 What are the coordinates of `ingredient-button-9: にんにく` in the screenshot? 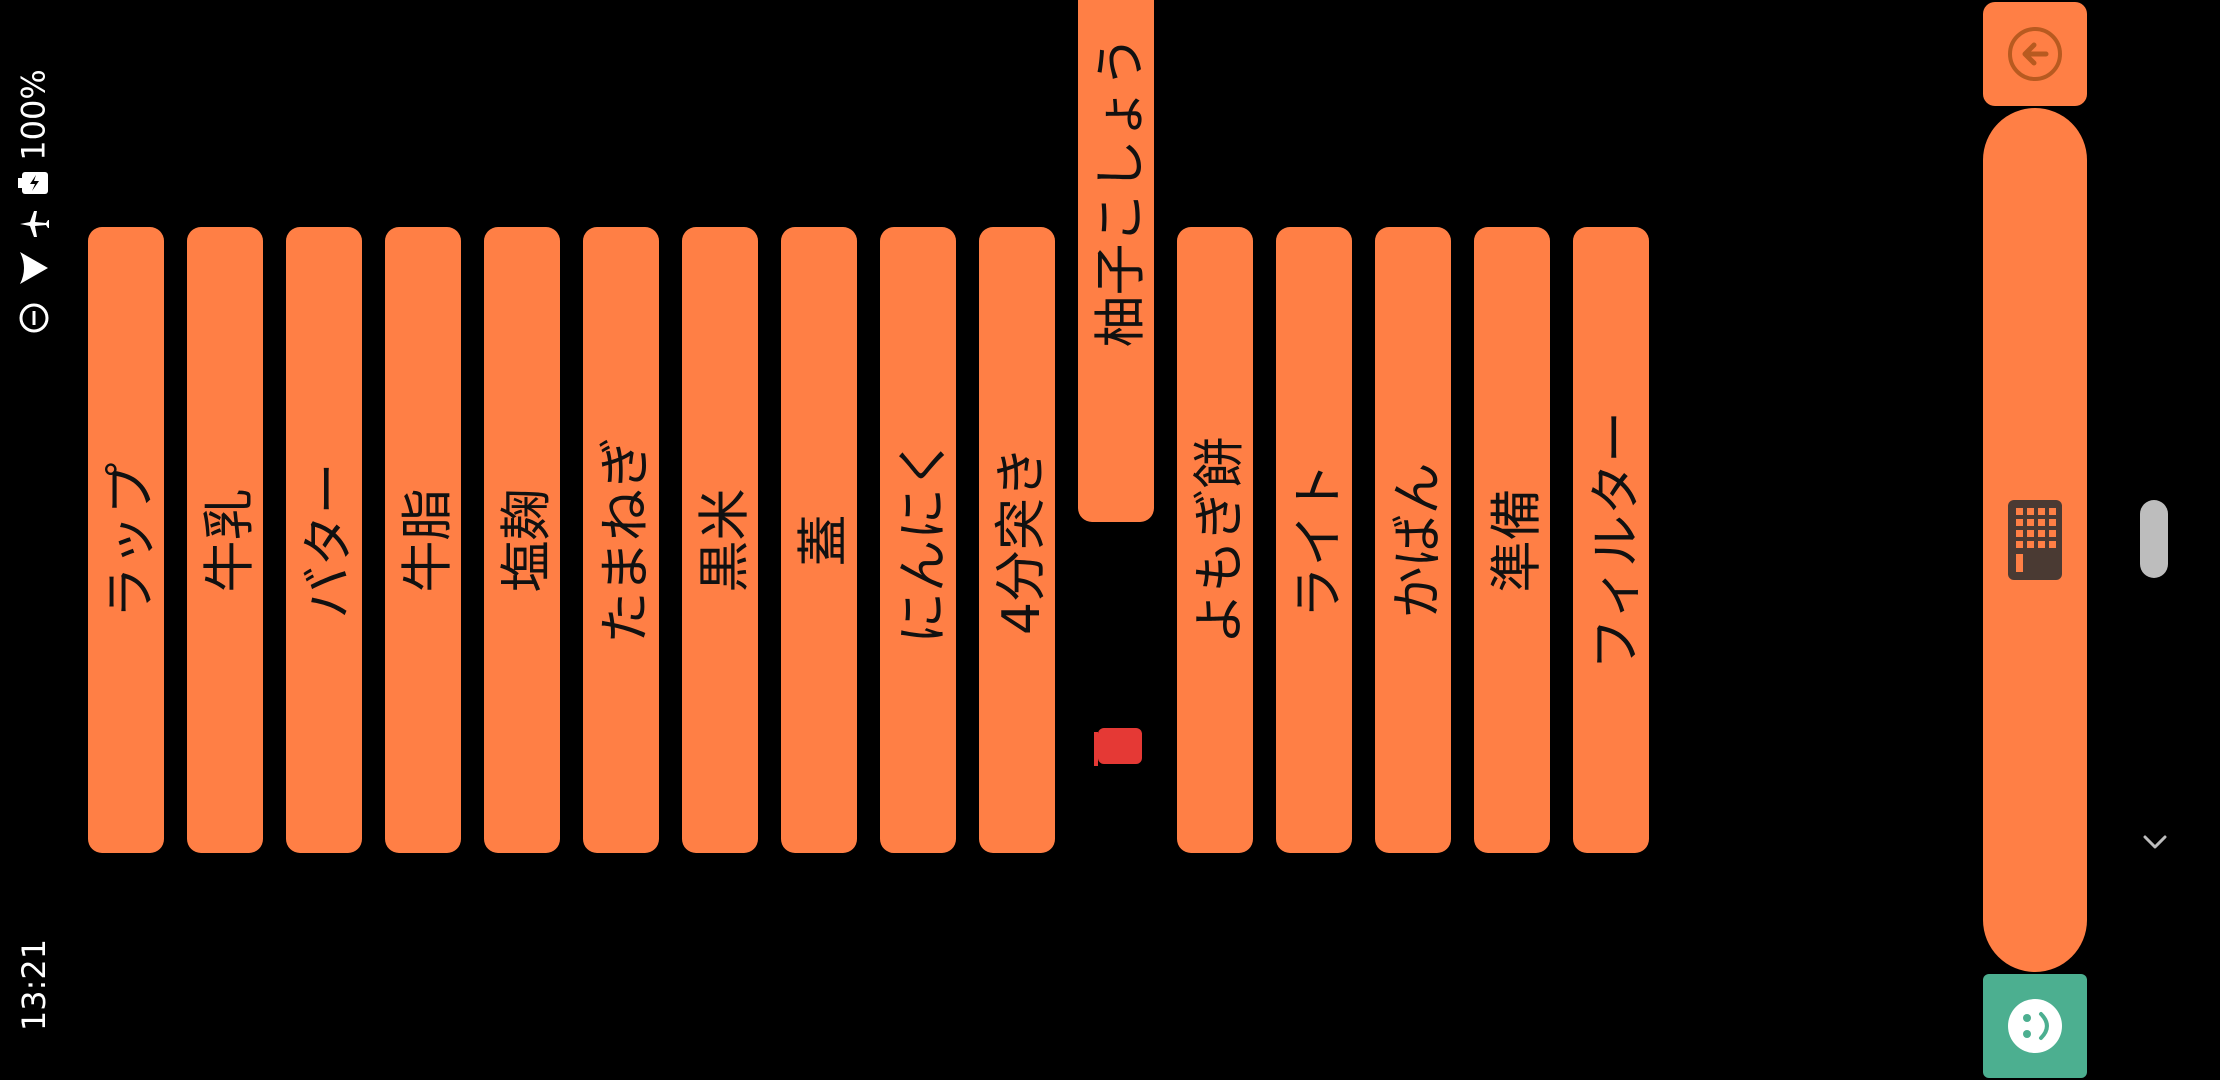 It's located at (918, 540).